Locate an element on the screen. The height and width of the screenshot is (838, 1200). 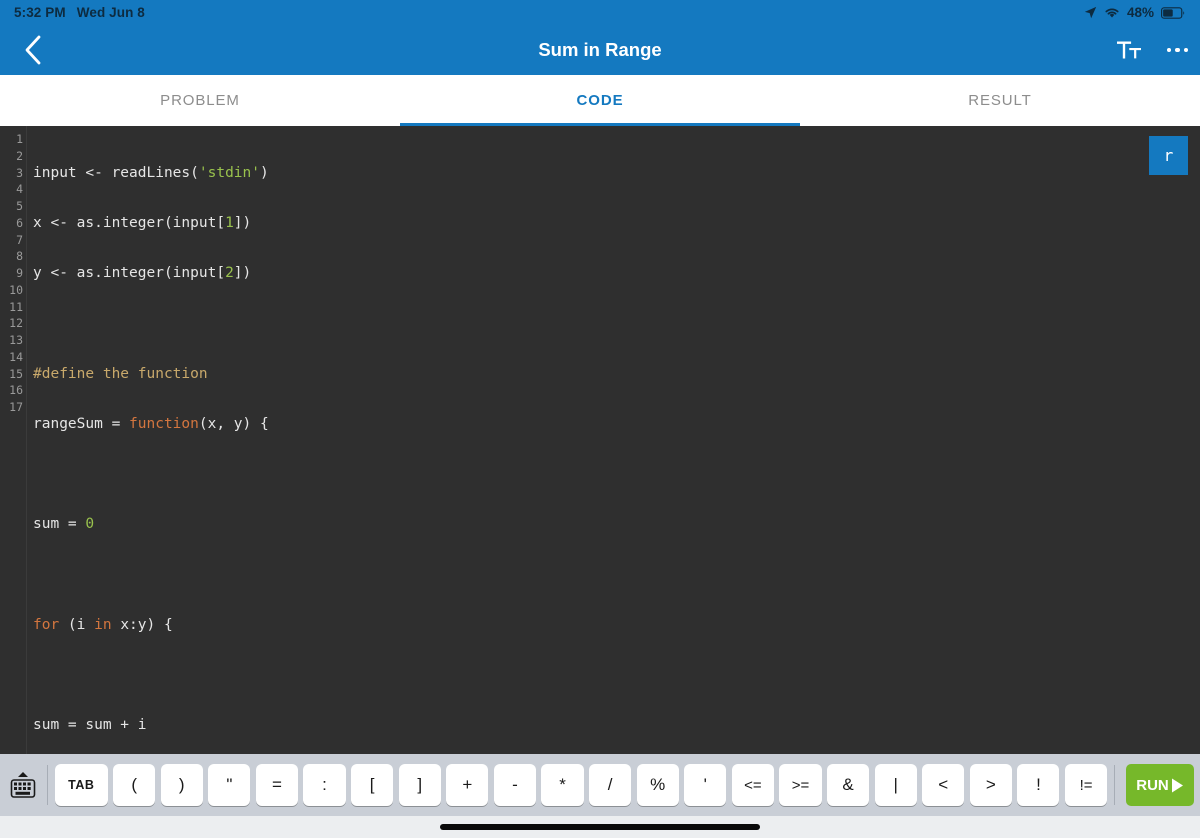
line-number: 15 is located at coordinates (16, 373).